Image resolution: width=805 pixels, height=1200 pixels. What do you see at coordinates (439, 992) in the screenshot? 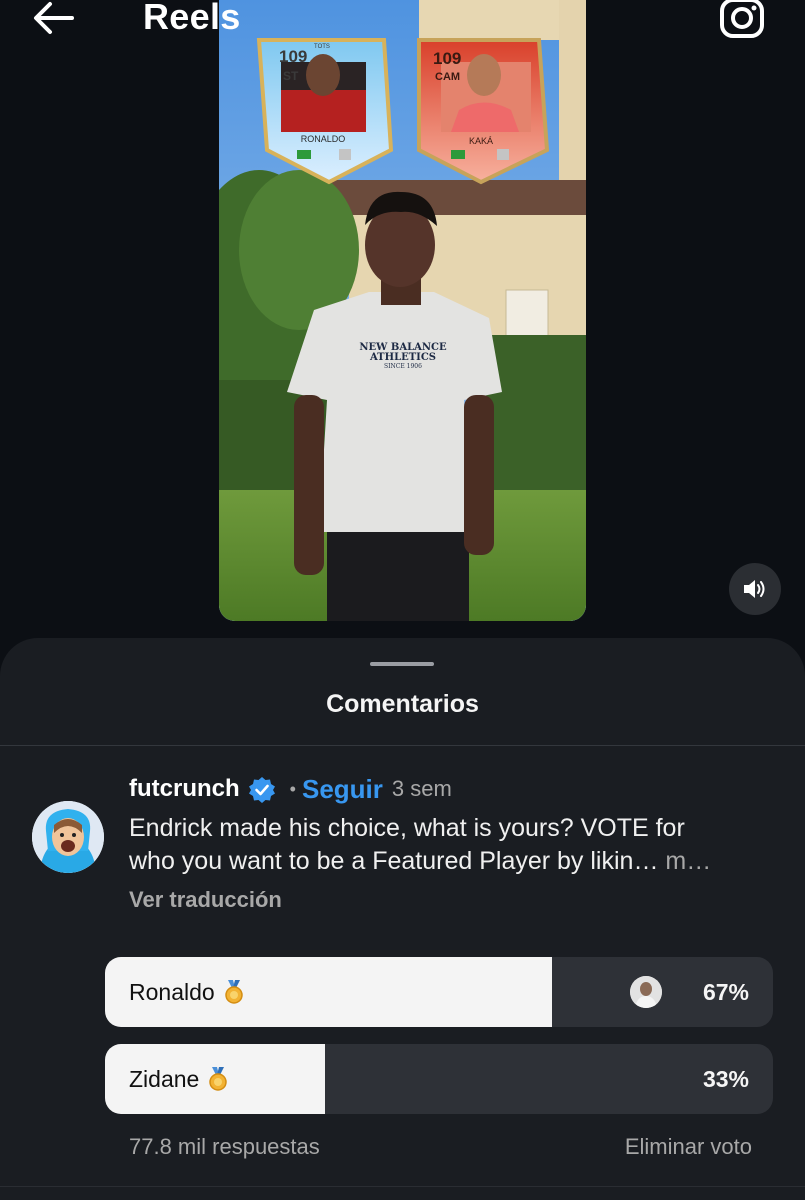
I see `poll-option-ronaldo: Ronaldo 67%` at bounding box center [439, 992].